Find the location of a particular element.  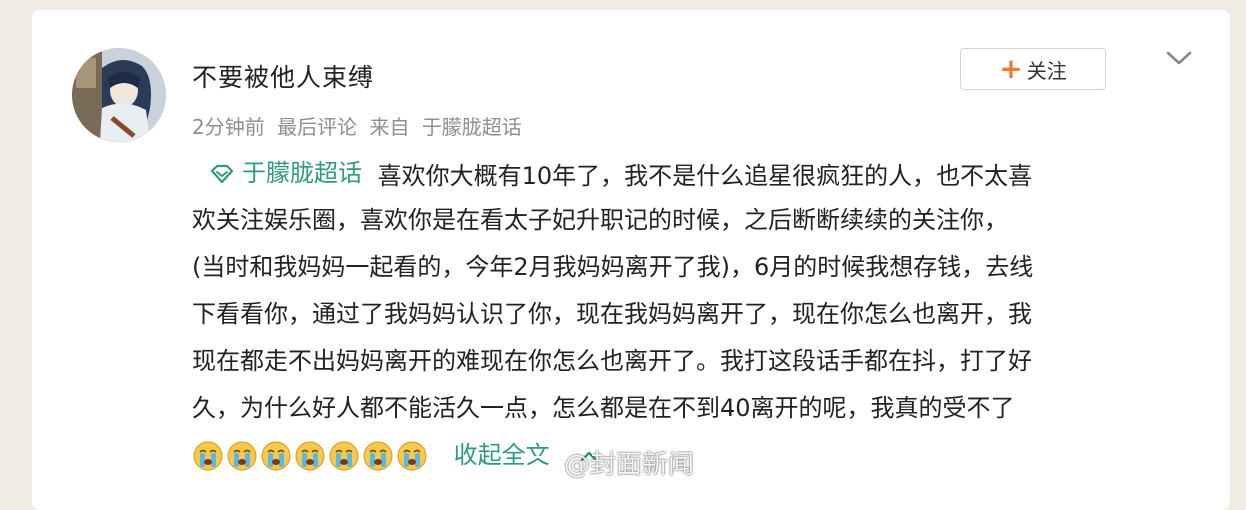

topic-link: 于朦胧超话 is located at coordinates (277, 173).